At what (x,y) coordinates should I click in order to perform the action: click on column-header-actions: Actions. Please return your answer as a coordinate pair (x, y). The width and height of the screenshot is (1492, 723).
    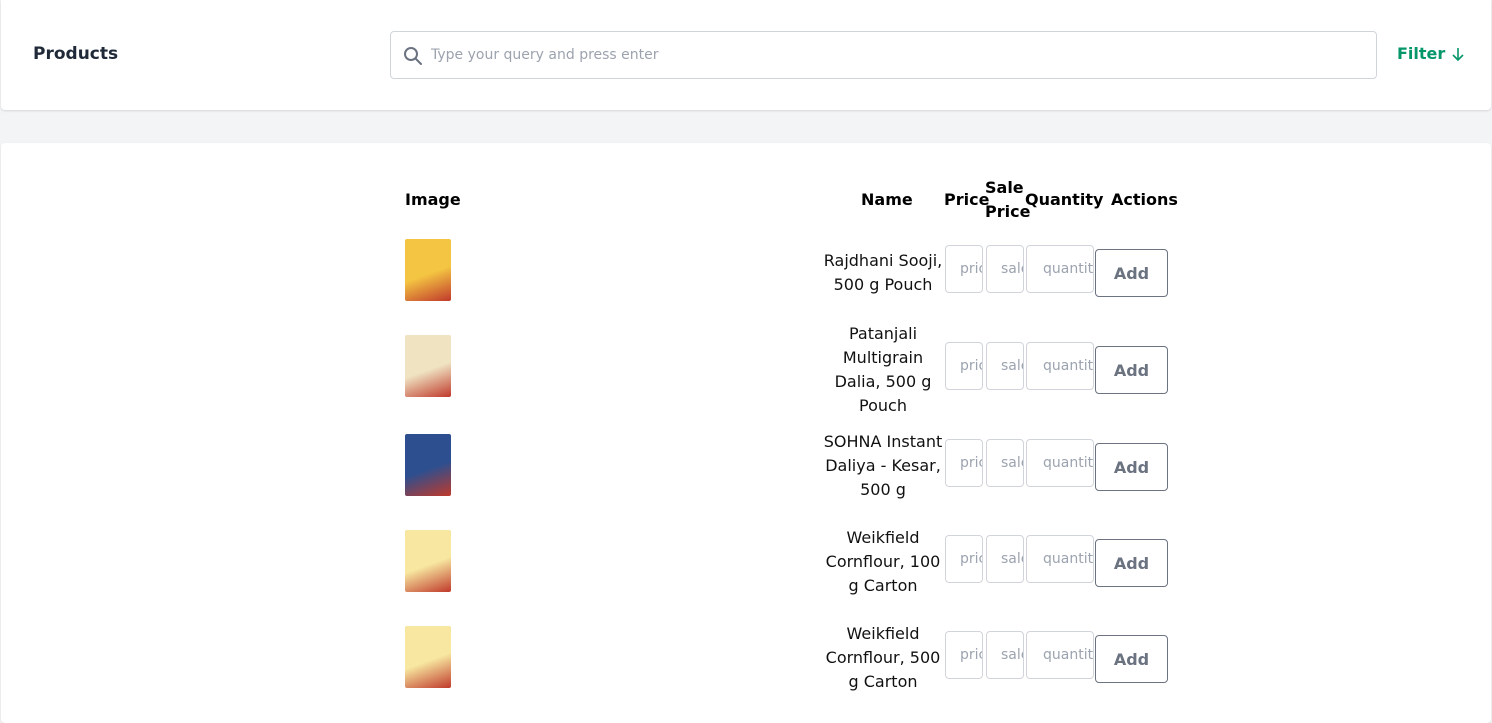
    Looking at the image, I should click on (1144, 199).